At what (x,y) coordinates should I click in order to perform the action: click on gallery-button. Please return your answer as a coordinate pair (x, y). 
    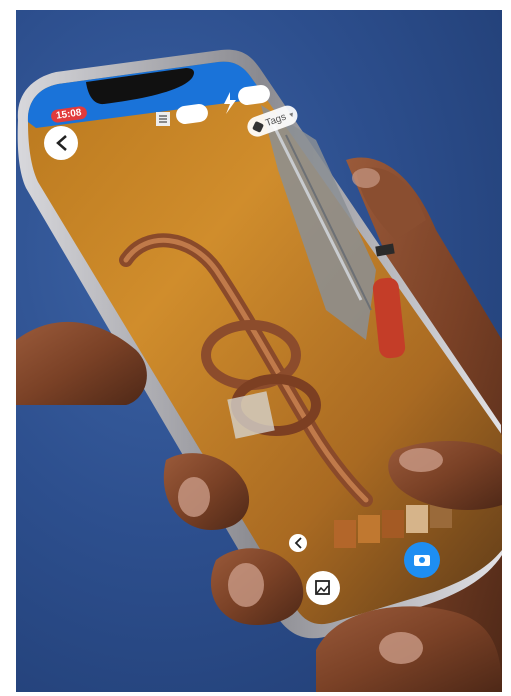
    Looking at the image, I should click on (323, 588).